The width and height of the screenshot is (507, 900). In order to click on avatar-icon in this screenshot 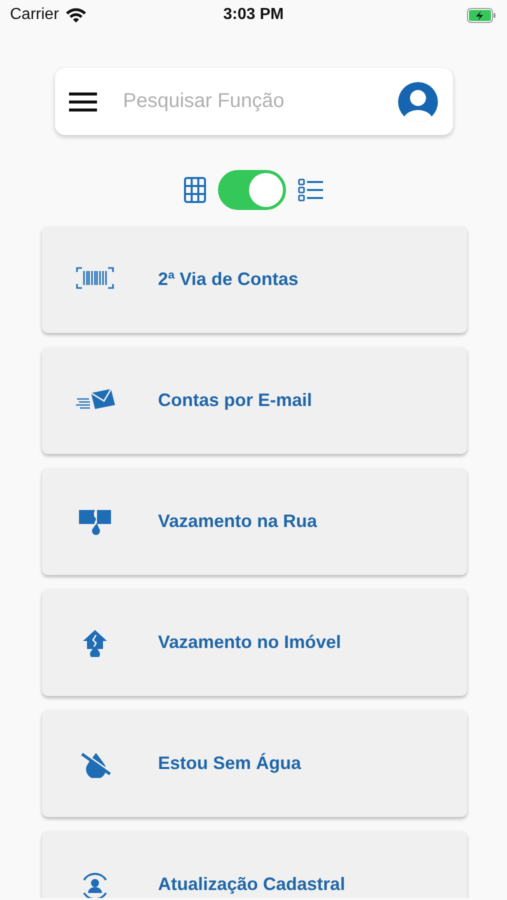, I will do `click(418, 101)`.